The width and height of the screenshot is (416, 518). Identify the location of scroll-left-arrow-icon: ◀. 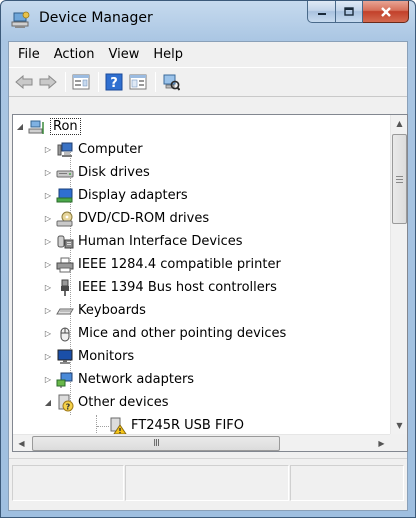
(21, 443).